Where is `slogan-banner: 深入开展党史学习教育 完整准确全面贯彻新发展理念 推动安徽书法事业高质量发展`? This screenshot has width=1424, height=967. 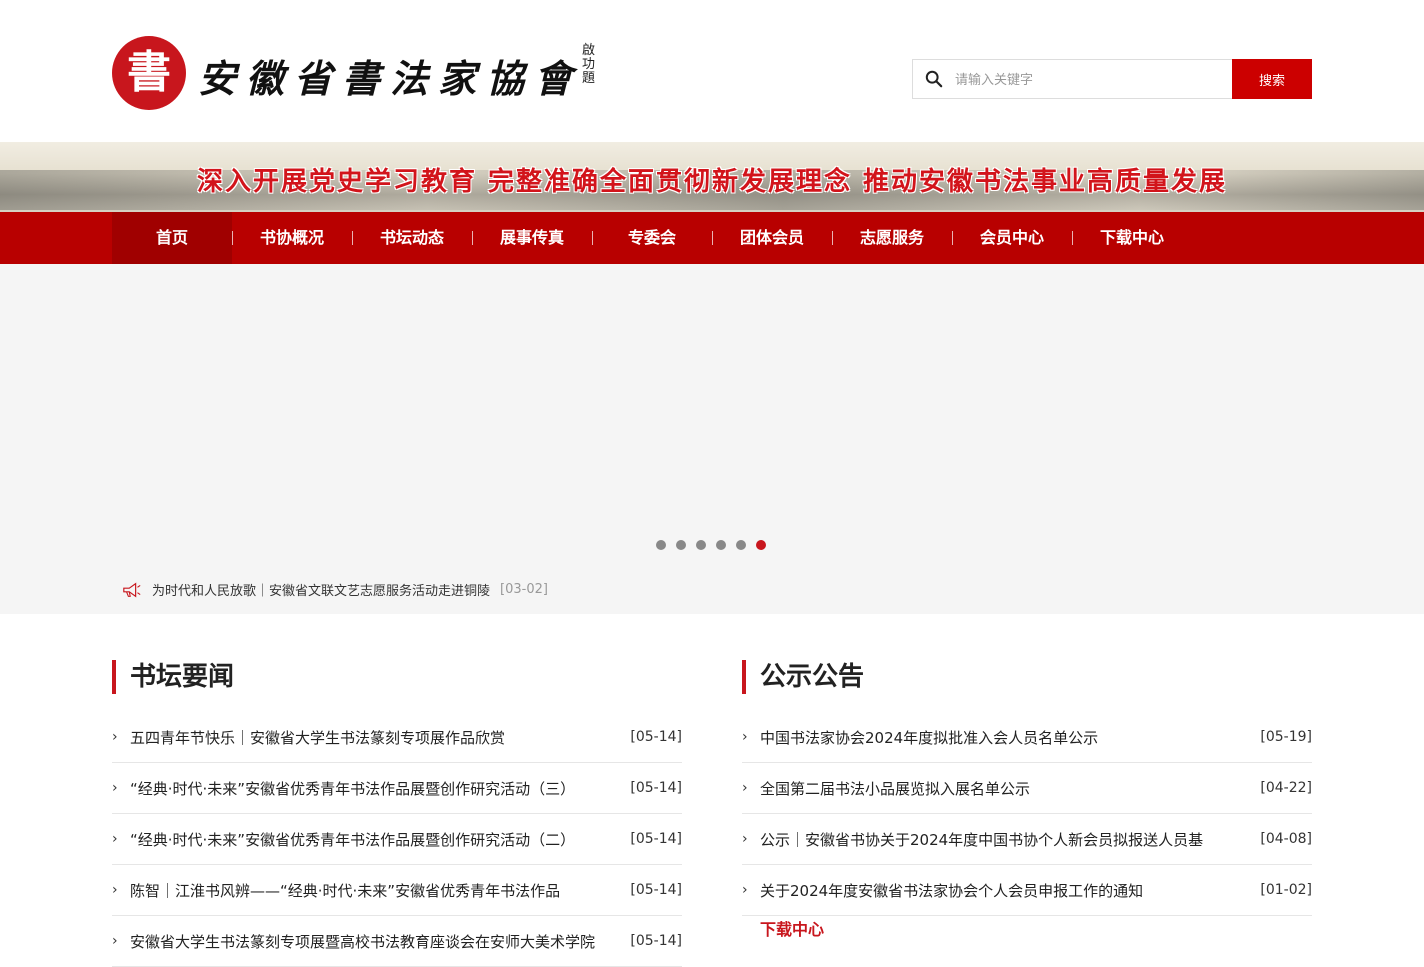 slogan-banner: 深入开展党史学习教育 完整准确全面贯彻新发展理念 推动安徽书法事业高质量发展 is located at coordinates (712, 177).